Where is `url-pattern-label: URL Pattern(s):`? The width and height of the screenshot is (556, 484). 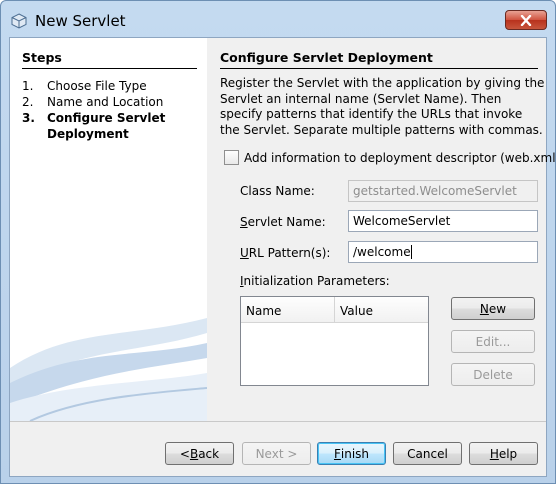 url-pattern-label: URL Pattern(s): is located at coordinates (285, 253).